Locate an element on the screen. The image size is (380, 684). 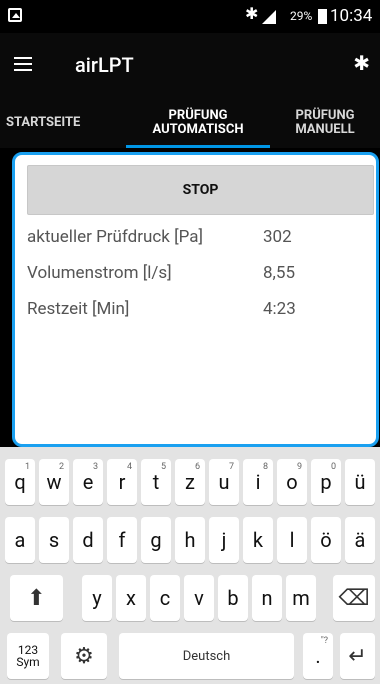
tab-pruefung-automatisch: PRÜFUNG AUTOMATISCH is located at coordinates (198, 122).